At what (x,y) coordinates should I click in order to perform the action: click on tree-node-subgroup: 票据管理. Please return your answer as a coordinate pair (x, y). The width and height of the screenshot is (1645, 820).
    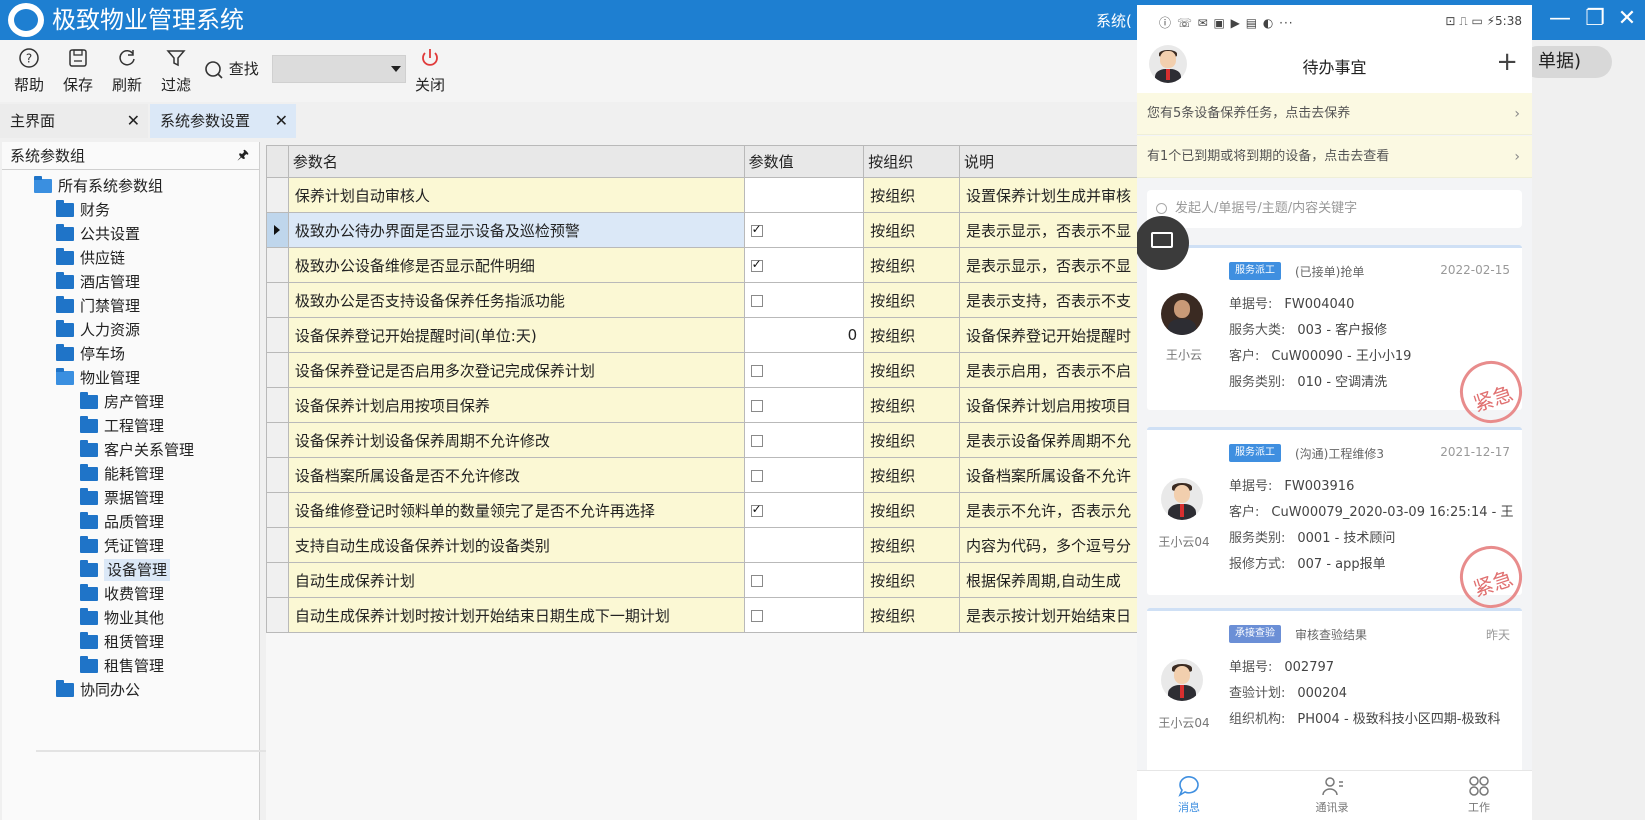
    Looking at the image, I should click on (122, 498).